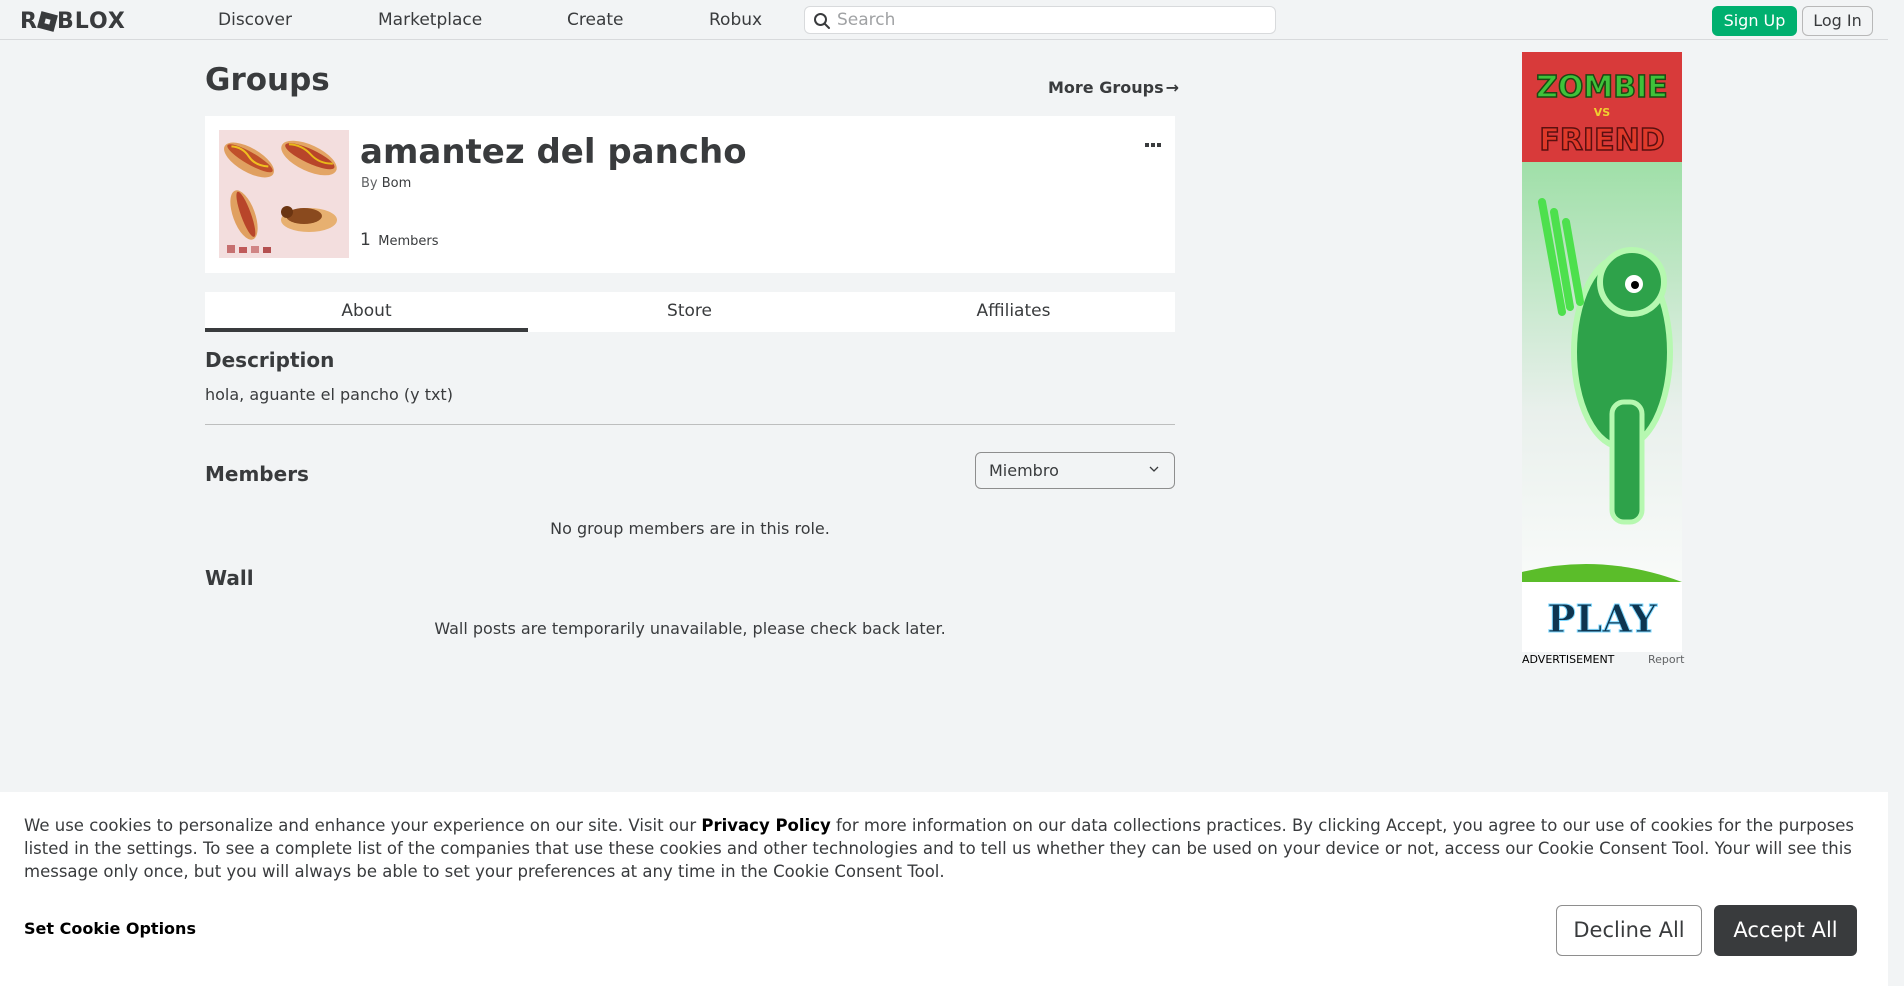 Image resolution: width=1904 pixels, height=986 pixels. I want to click on log-in-button: Log In, so click(1837, 21).